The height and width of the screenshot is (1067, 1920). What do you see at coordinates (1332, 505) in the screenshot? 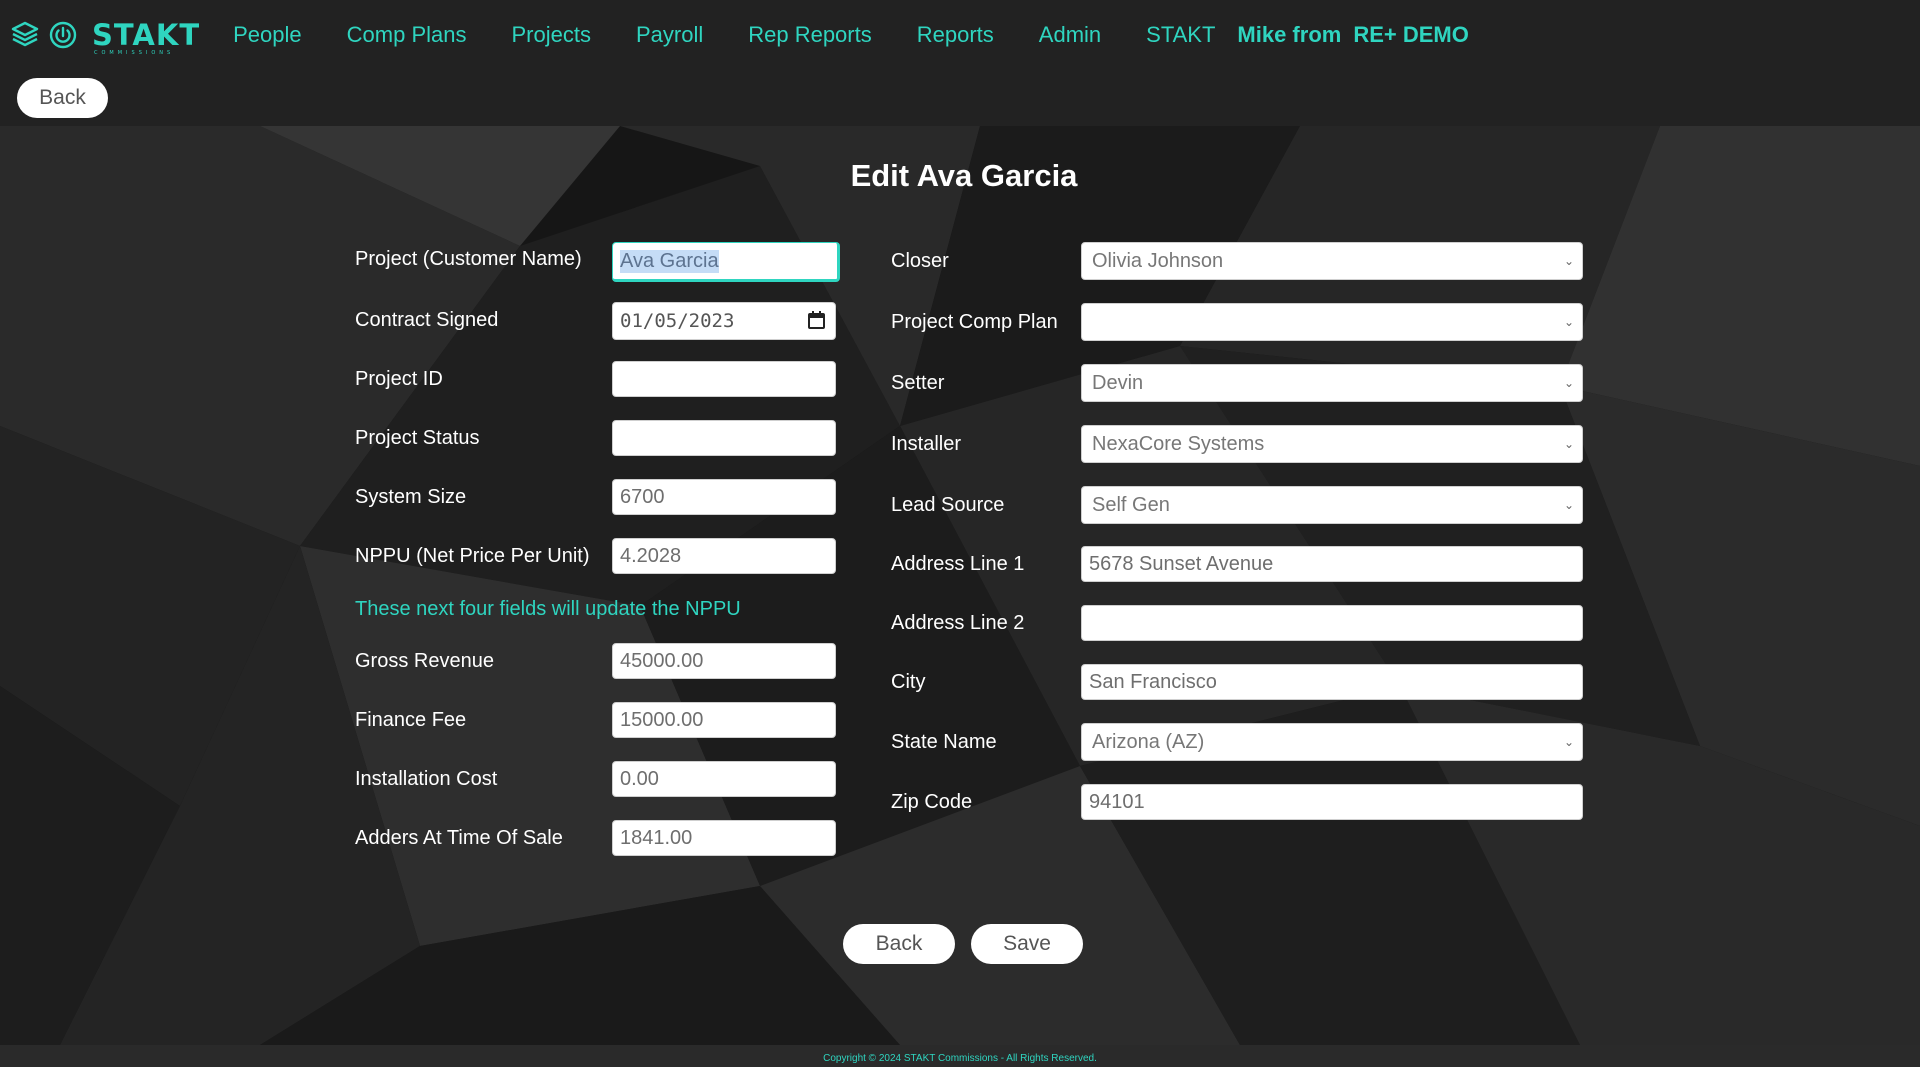
I see `lead-source-select: Self Gen ⌄` at bounding box center [1332, 505].